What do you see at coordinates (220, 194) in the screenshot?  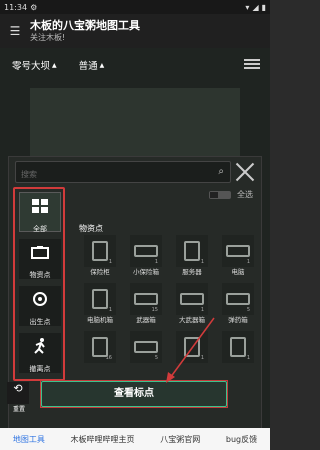 I see `select-all-toggle` at bounding box center [220, 194].